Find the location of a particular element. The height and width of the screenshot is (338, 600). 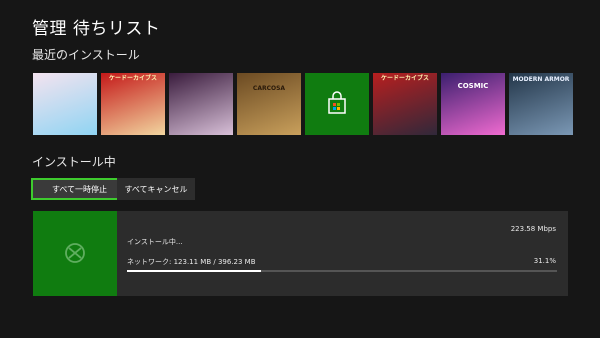

download-speed: 223.58 Mbps is located at coordinates (533, 229).